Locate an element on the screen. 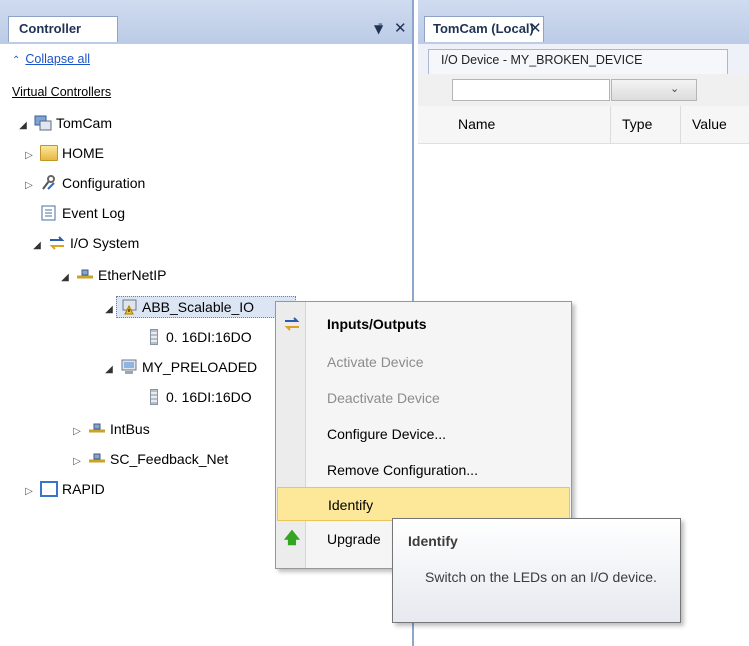  chevron-down-icon: ⌄ is located at coordinates (675, 88).